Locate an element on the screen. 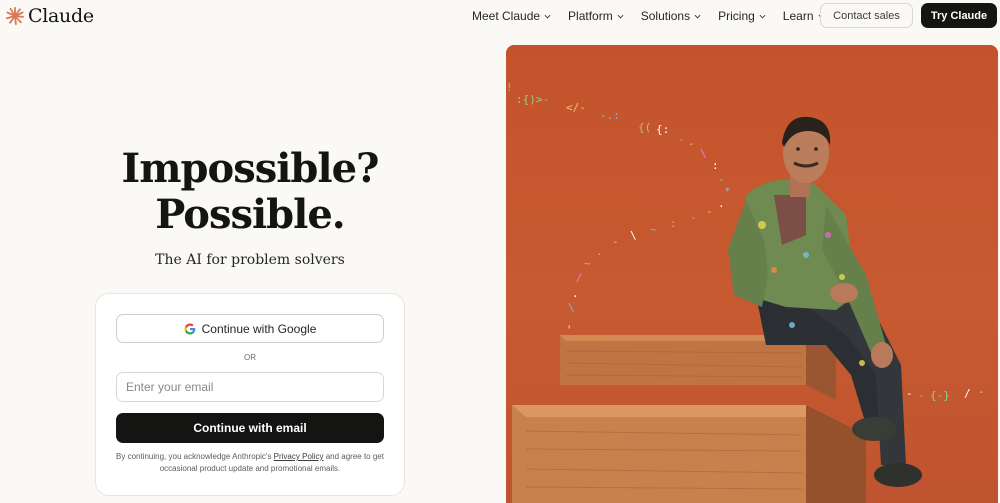  continue-with-email-button: Continue with email is located at coordinates (250, 428).